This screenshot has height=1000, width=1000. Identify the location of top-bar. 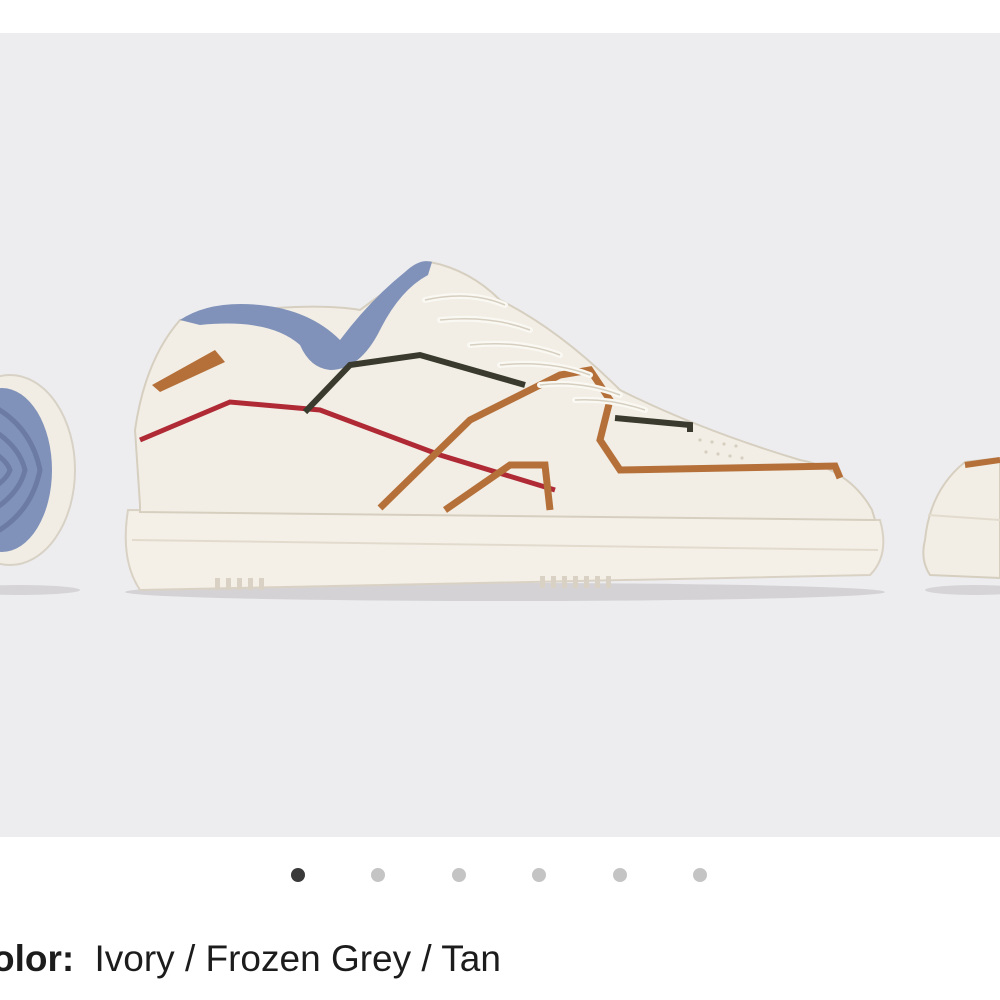
(500, 16).